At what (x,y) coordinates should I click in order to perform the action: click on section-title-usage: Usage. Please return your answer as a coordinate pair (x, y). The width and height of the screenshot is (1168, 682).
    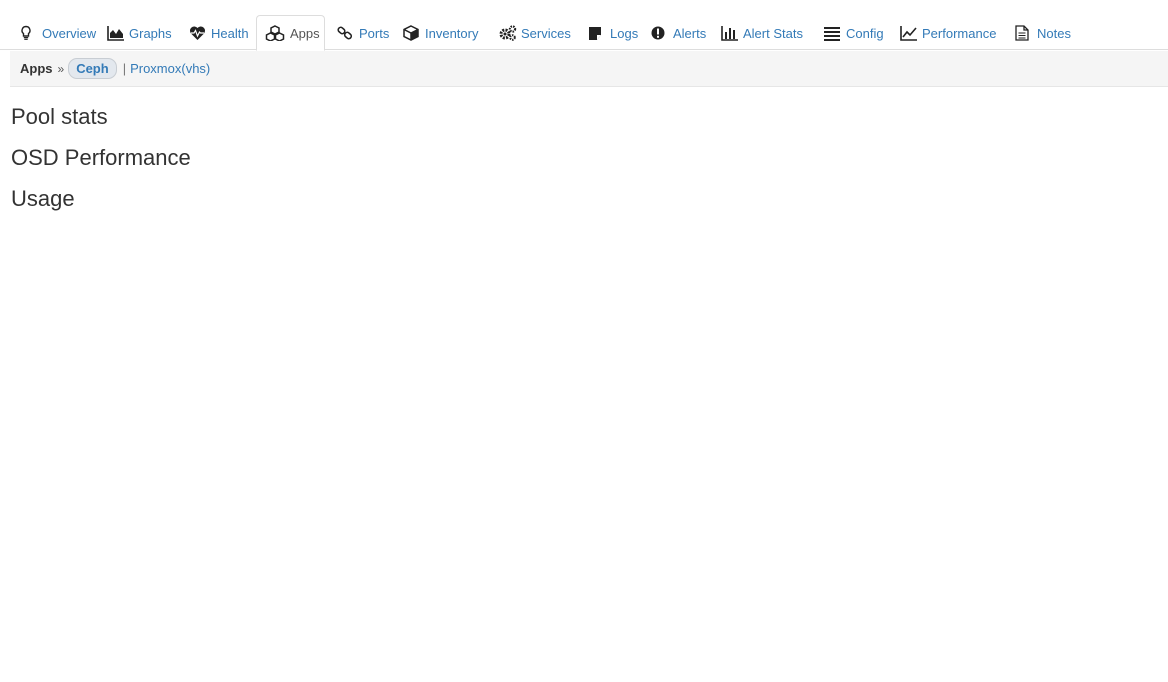
    Looking at the image, I should click on (43, 198).